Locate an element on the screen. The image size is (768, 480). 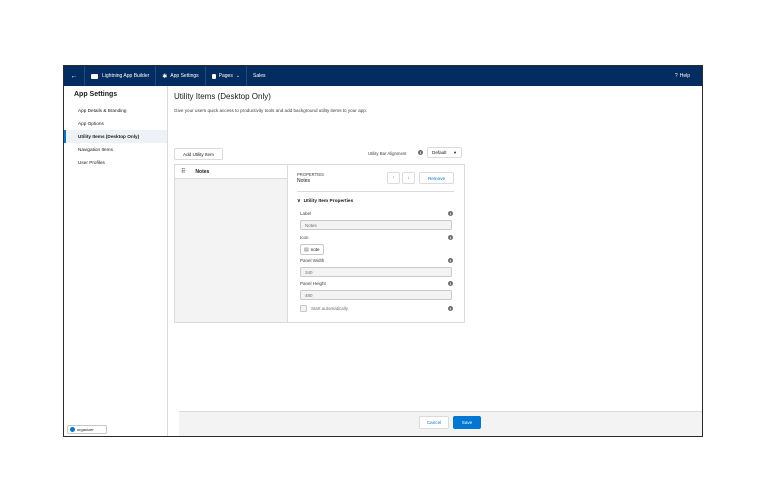
back-button: ← is located at coordinates (74, 76).